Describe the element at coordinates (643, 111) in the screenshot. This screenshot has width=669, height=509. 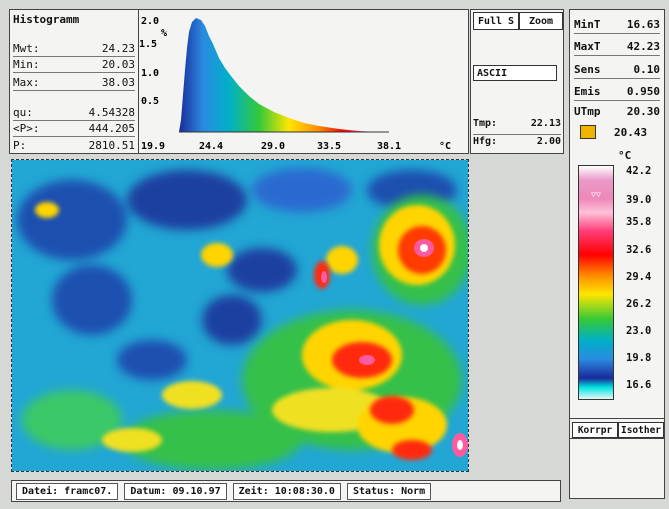
I see `param-value: 20.30` at that location.